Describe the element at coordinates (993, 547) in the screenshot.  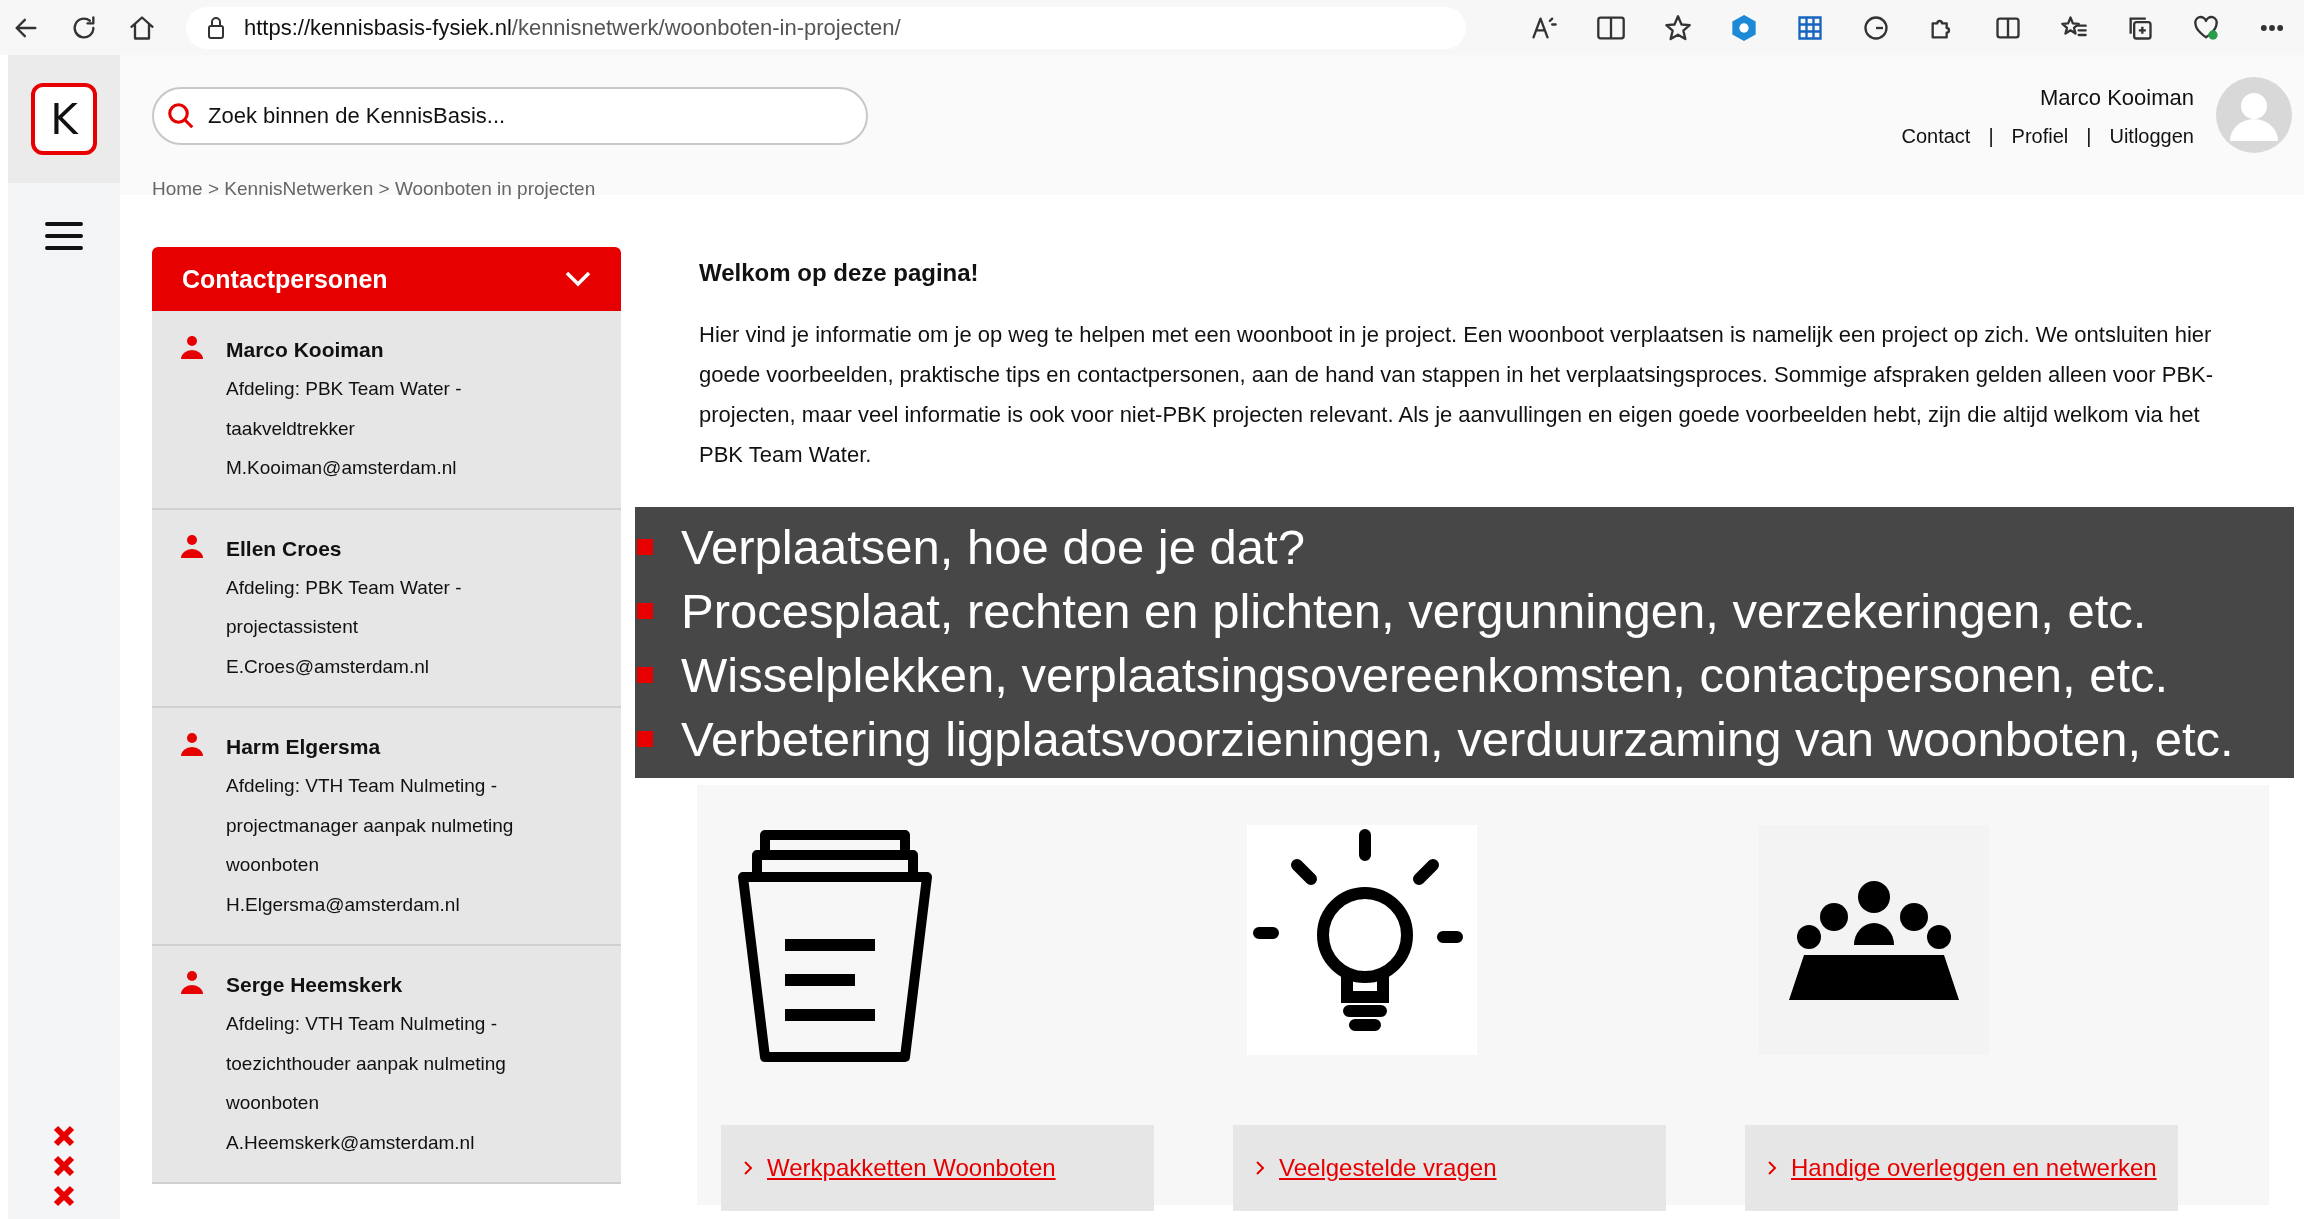
I see `overlay-bullet-text: Verplaatsen, hoe doe je dat?` at that location.